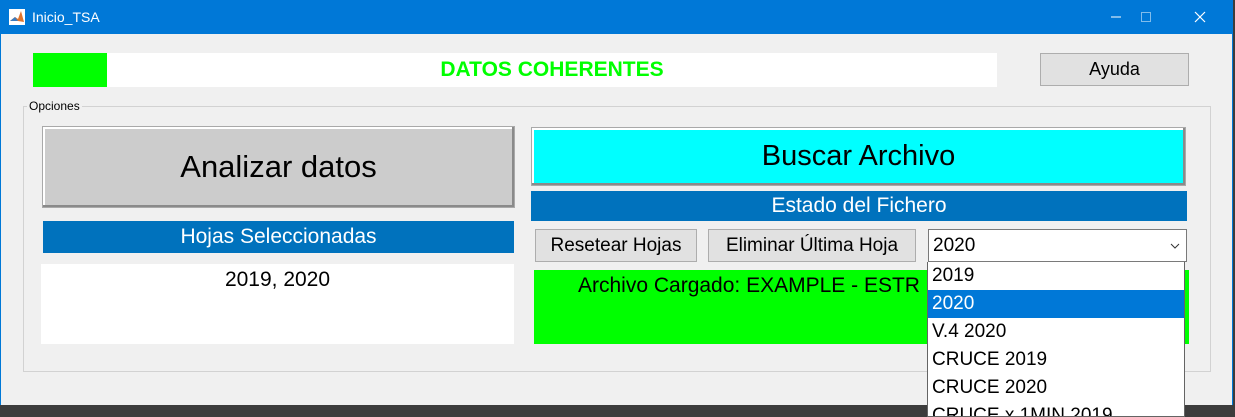 The image size is (1235, 417). Describe the element at coordinates (1114, 69) in the screenshot. I see `help-button: Ayuda` at that location.